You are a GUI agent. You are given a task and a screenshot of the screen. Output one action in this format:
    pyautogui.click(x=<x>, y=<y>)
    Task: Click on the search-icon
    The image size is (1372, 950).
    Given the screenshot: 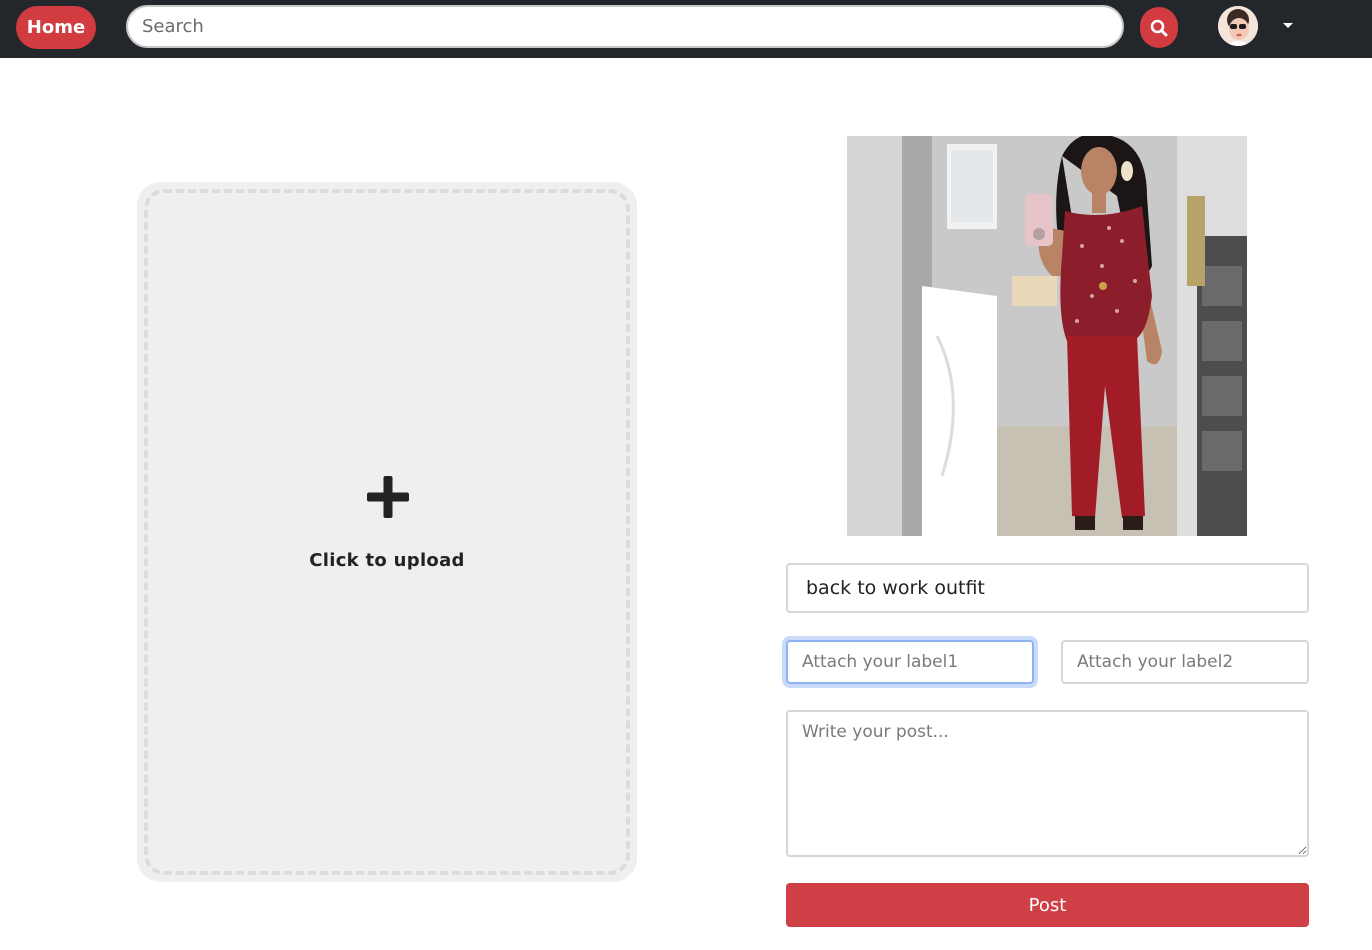 What is the action you would take?
    pyautogui.click(x=1159, y=27)
    